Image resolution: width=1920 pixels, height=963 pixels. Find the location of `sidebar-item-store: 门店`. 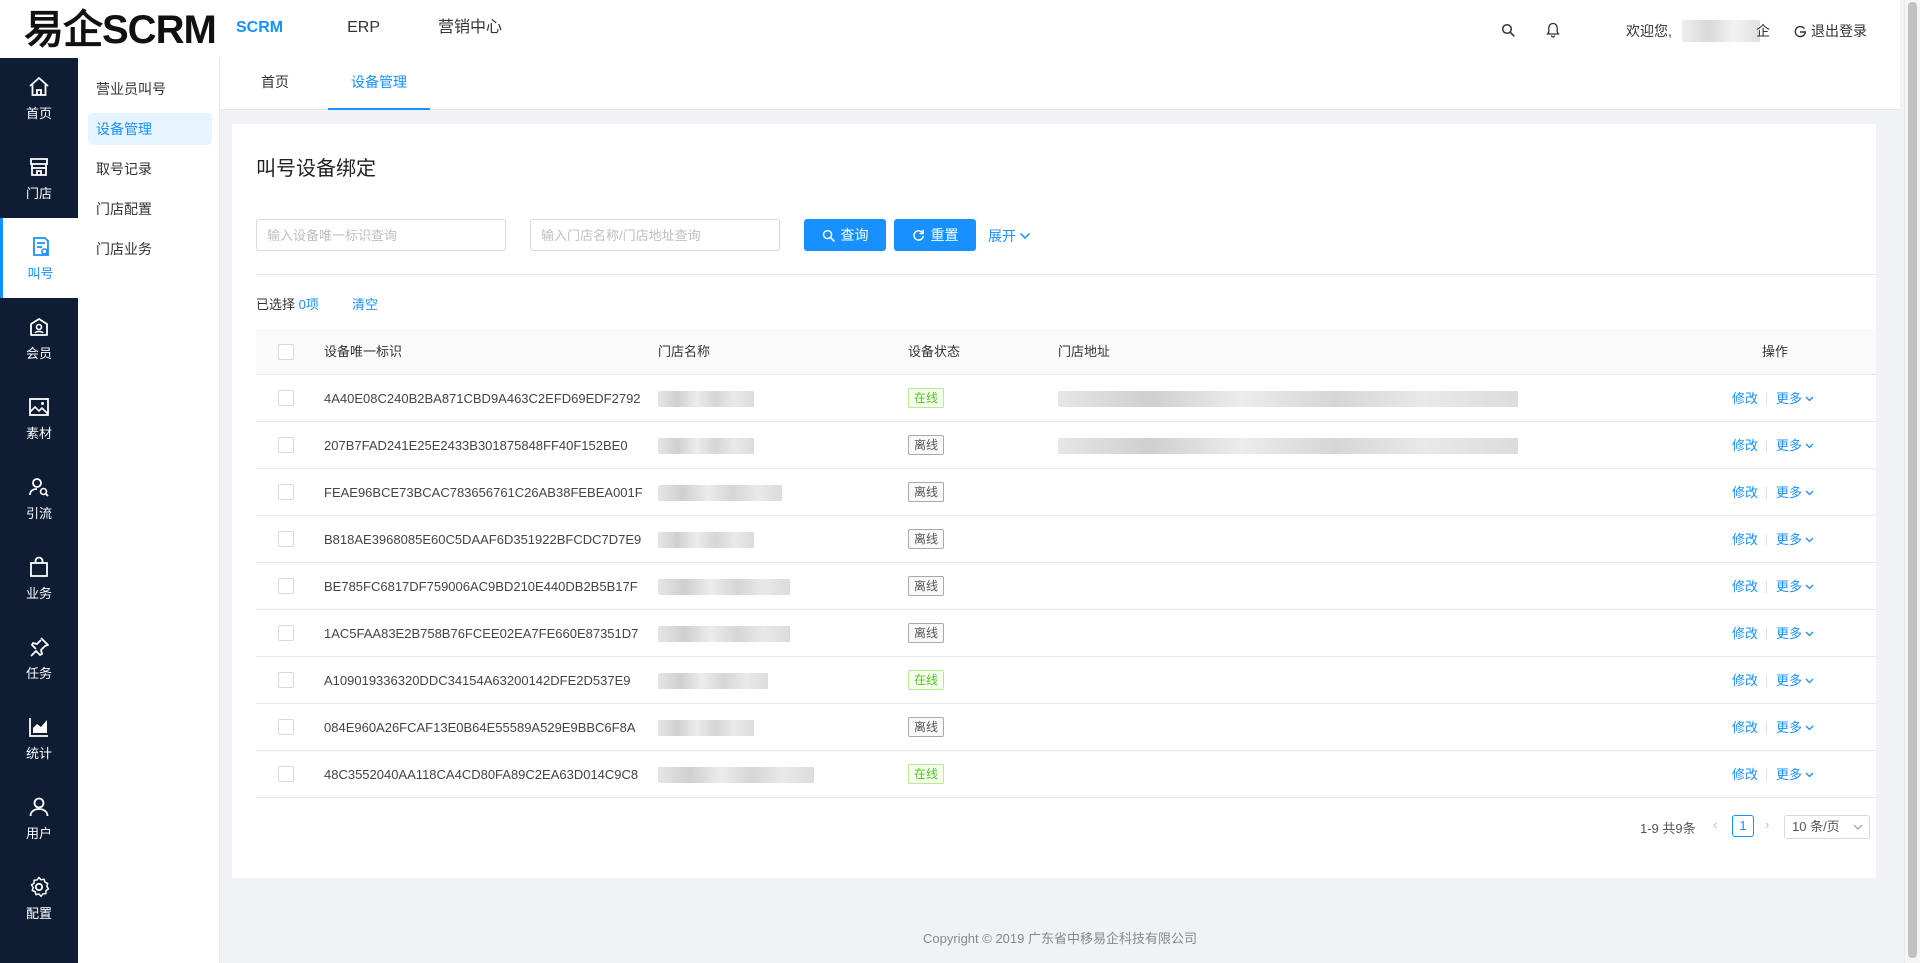

sidebar-item-store: 门店 is located at coordinates (39, 178).